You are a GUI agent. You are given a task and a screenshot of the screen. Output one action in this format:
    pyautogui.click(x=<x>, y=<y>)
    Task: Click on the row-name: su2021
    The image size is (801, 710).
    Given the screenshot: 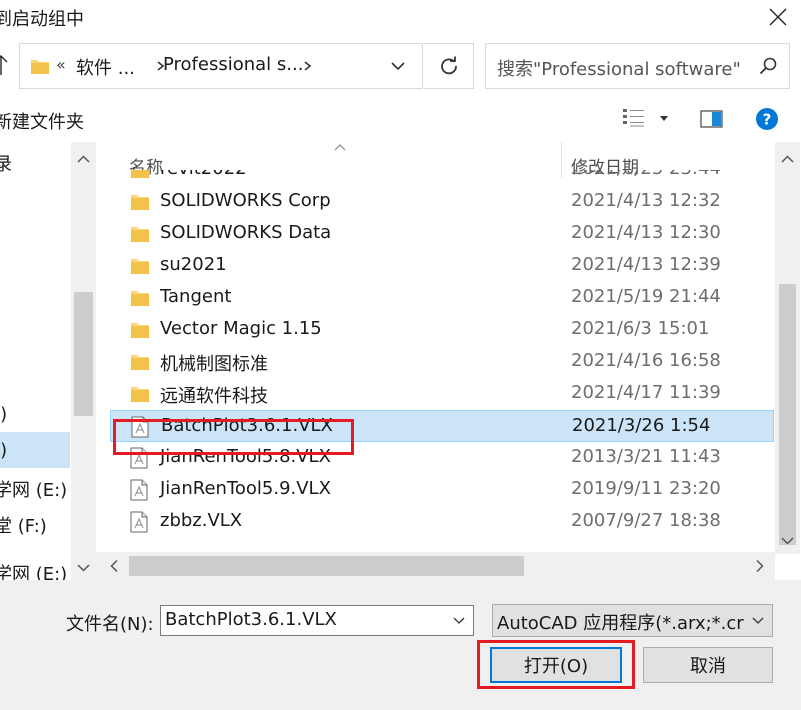 What is the action you would take?
    pyautogui.click(x=193, y=264)
    